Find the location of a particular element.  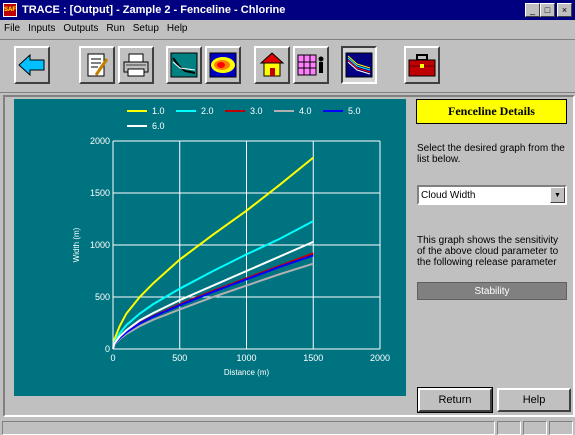

building-button is located at coordinates (272, 65).